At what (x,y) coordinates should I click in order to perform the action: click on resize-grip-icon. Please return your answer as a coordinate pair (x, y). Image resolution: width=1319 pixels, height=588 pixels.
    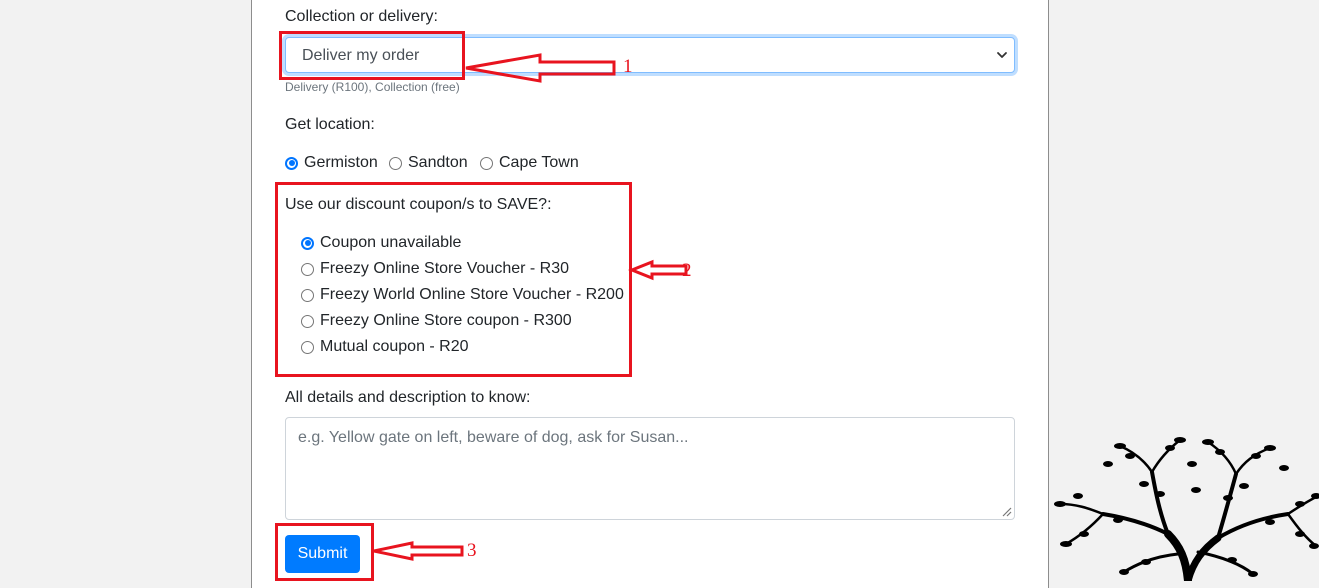
    Looking at the image, I should click on (1006, 511).